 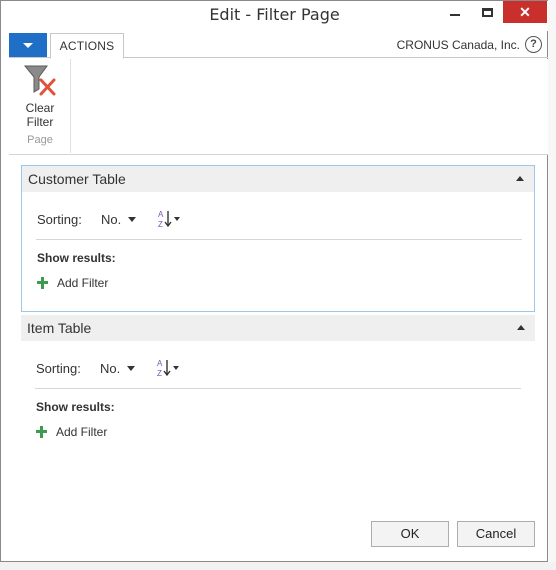 I want to click on clear-filter-label-line1: Clear, so click(x=40, y=108).